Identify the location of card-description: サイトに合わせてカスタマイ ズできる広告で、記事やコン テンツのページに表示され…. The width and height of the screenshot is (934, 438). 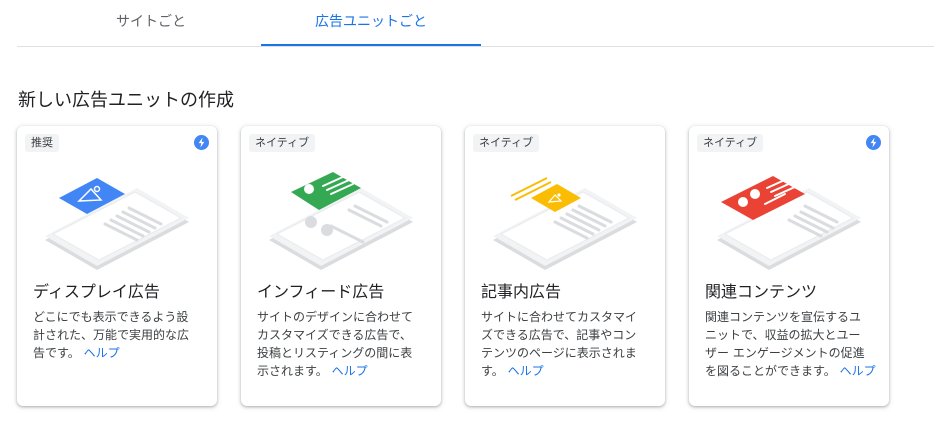
(559, 344).